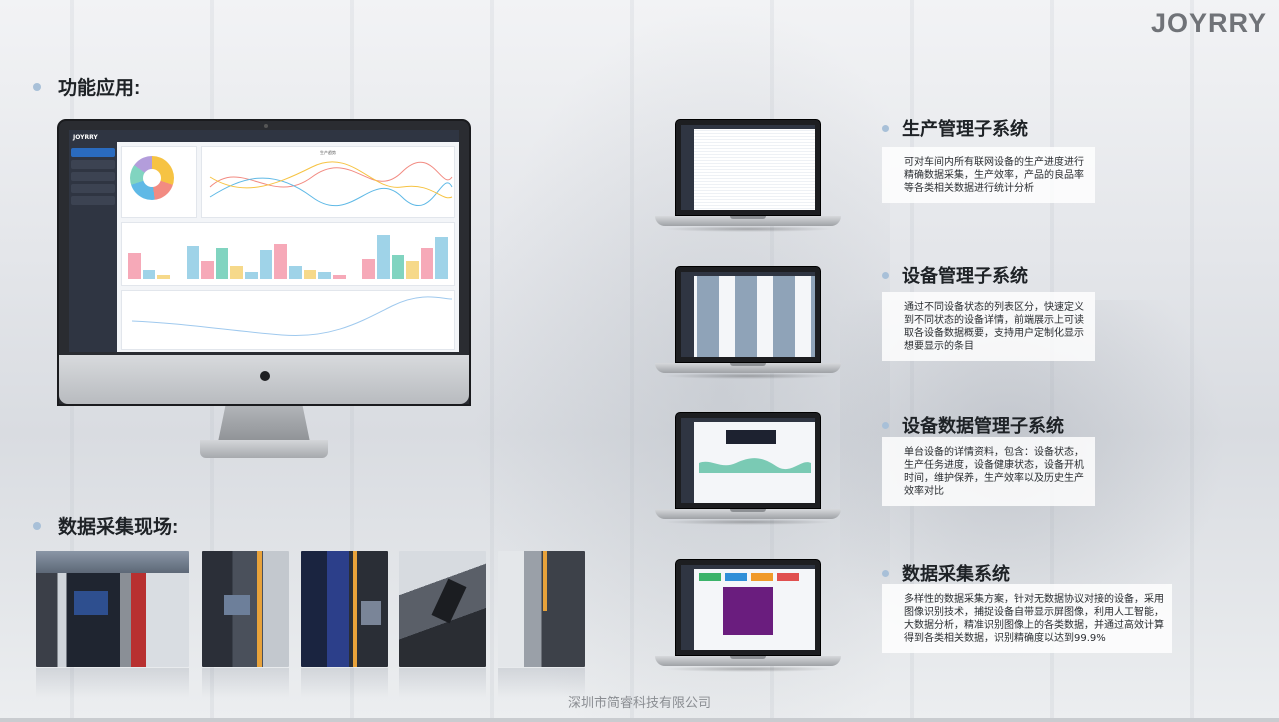 The image size is (1279, 722). Describe the element at coordinates (292, 316) in the screenshot. I see `area-chart-svg` at that location.